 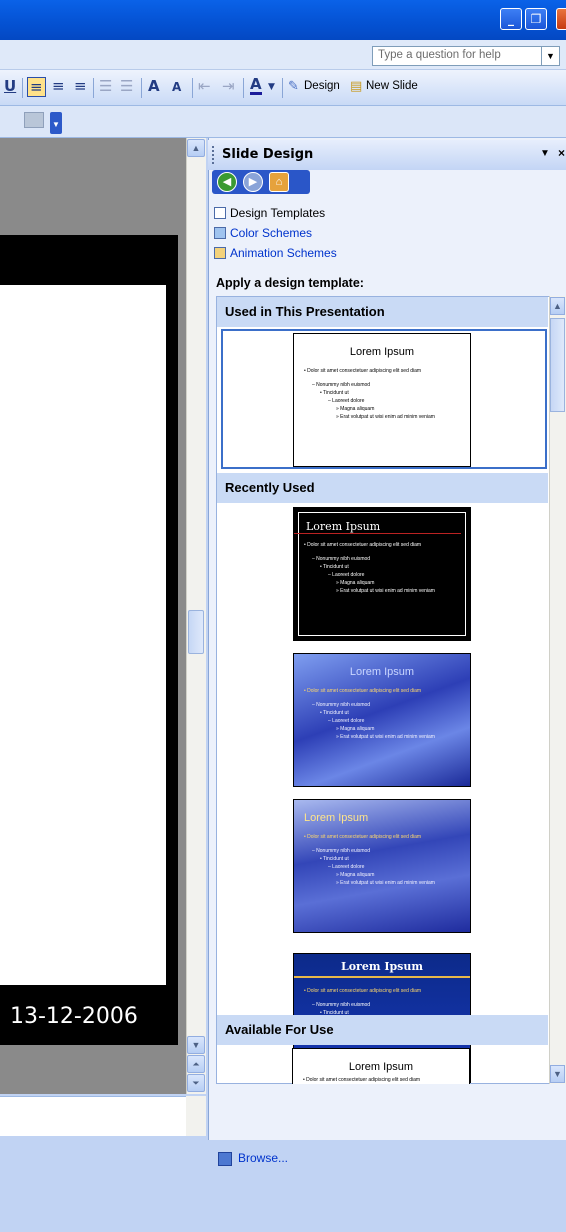 What do you see at coordinates (561, 153) in the screenshot?
I see `task-pane-close-icon: ×` at bounding box center [561, 153].